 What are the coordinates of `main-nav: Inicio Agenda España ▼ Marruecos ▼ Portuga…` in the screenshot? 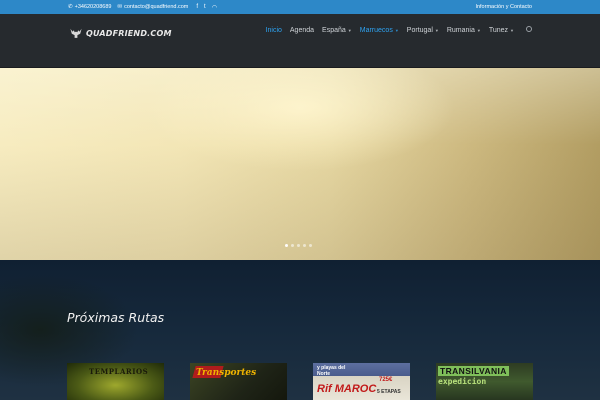 It's located at (399, 30).